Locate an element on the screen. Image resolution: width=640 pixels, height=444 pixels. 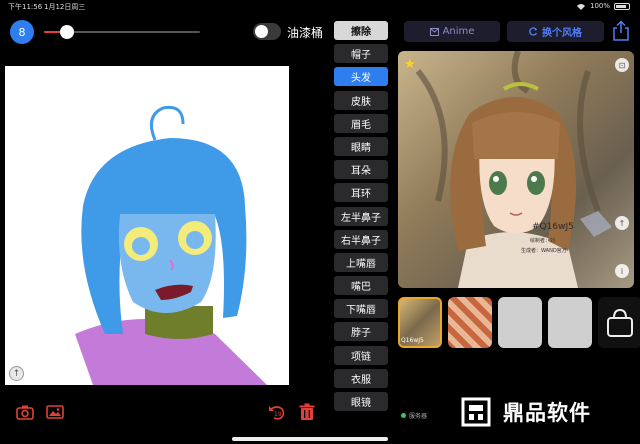
server-status: 服务器 is located at coordinates (414, 415).